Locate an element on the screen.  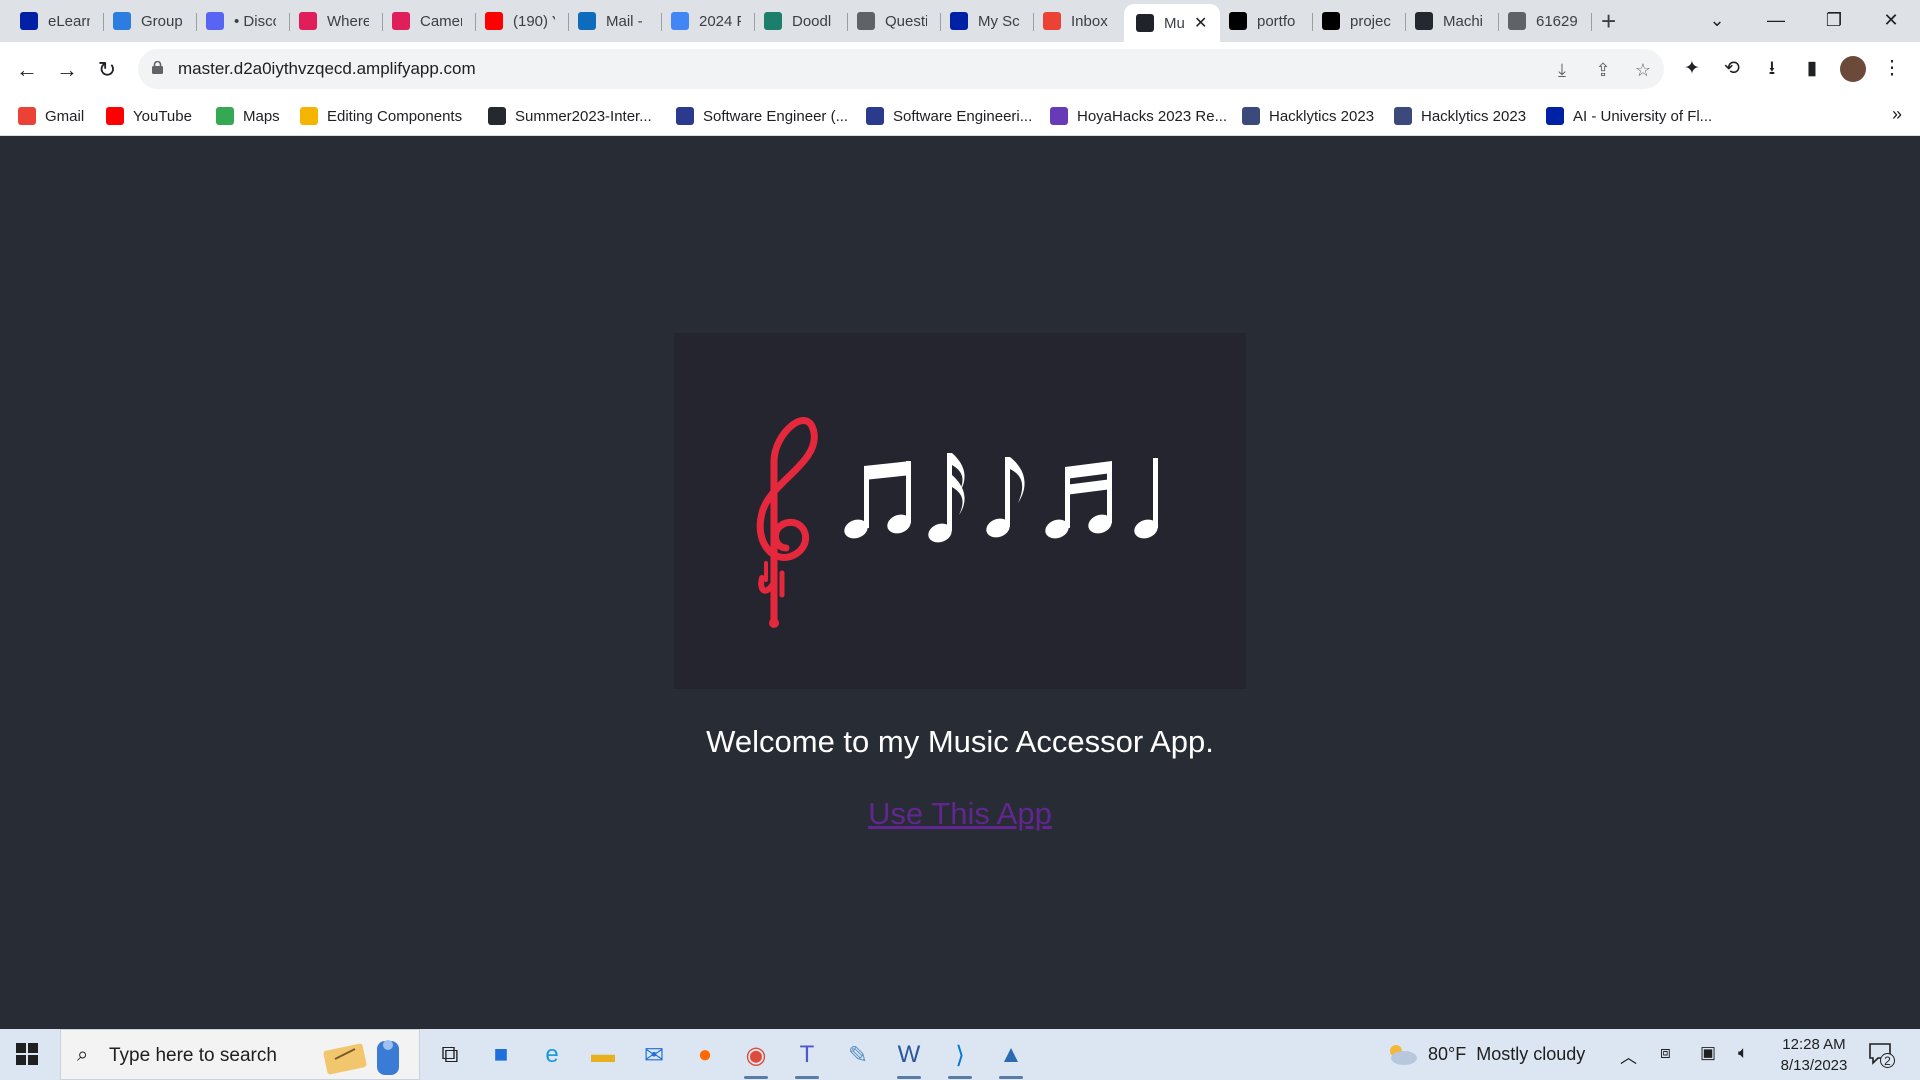
forward-icon: → is located at coordinates (67, 70).